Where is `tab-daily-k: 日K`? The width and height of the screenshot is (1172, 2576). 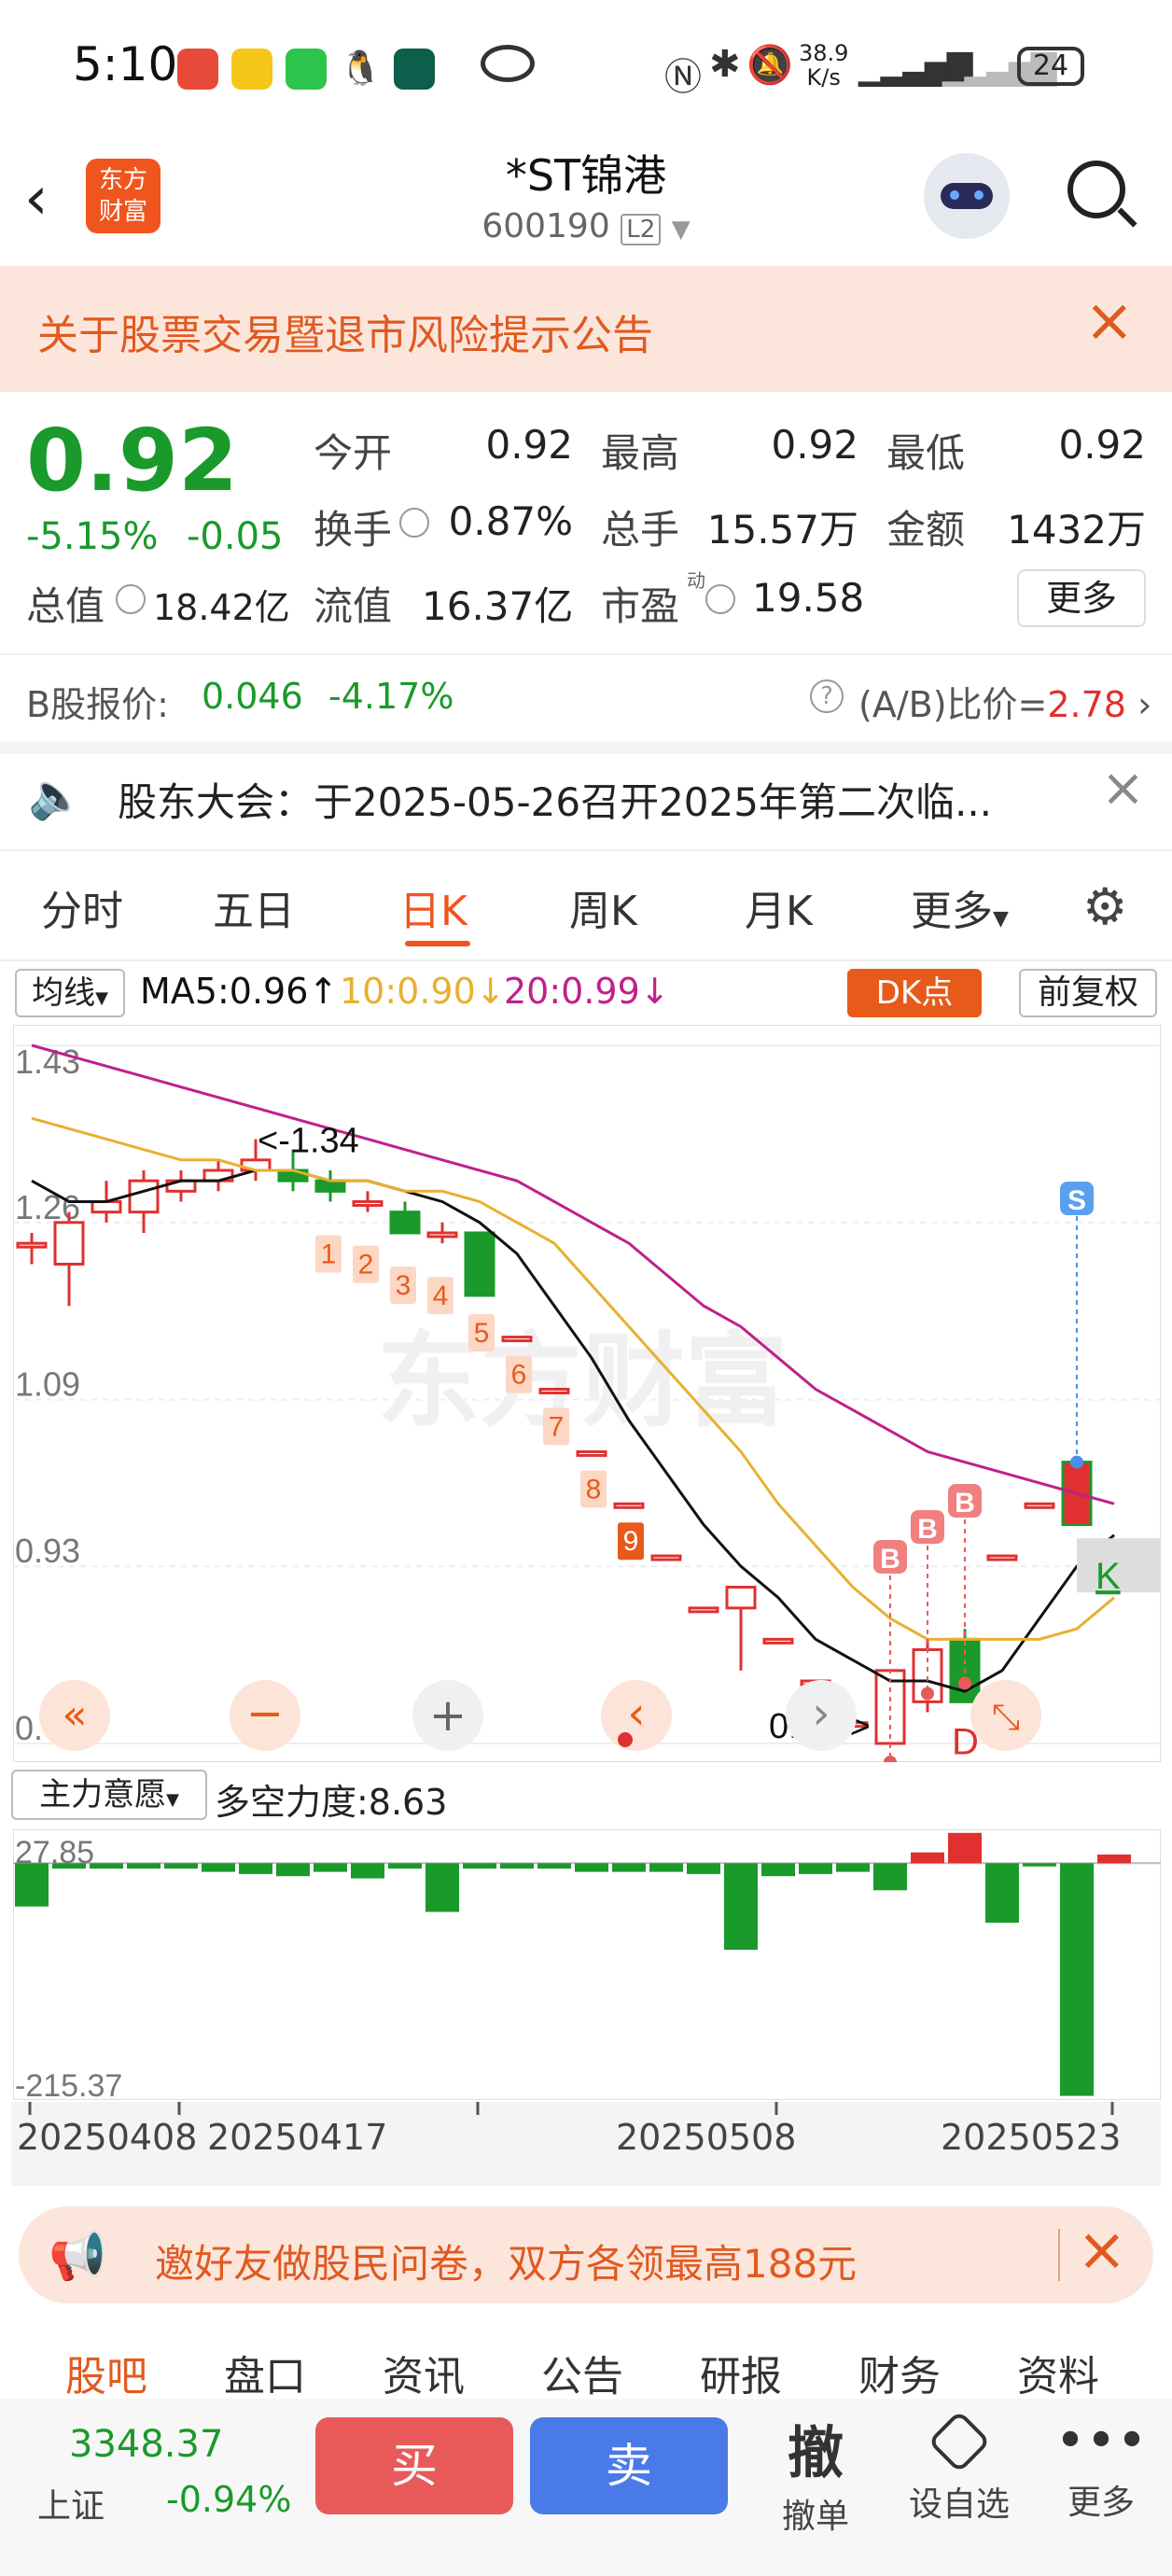
tab-daily-k: 日K is located at coordinates (433, 907).